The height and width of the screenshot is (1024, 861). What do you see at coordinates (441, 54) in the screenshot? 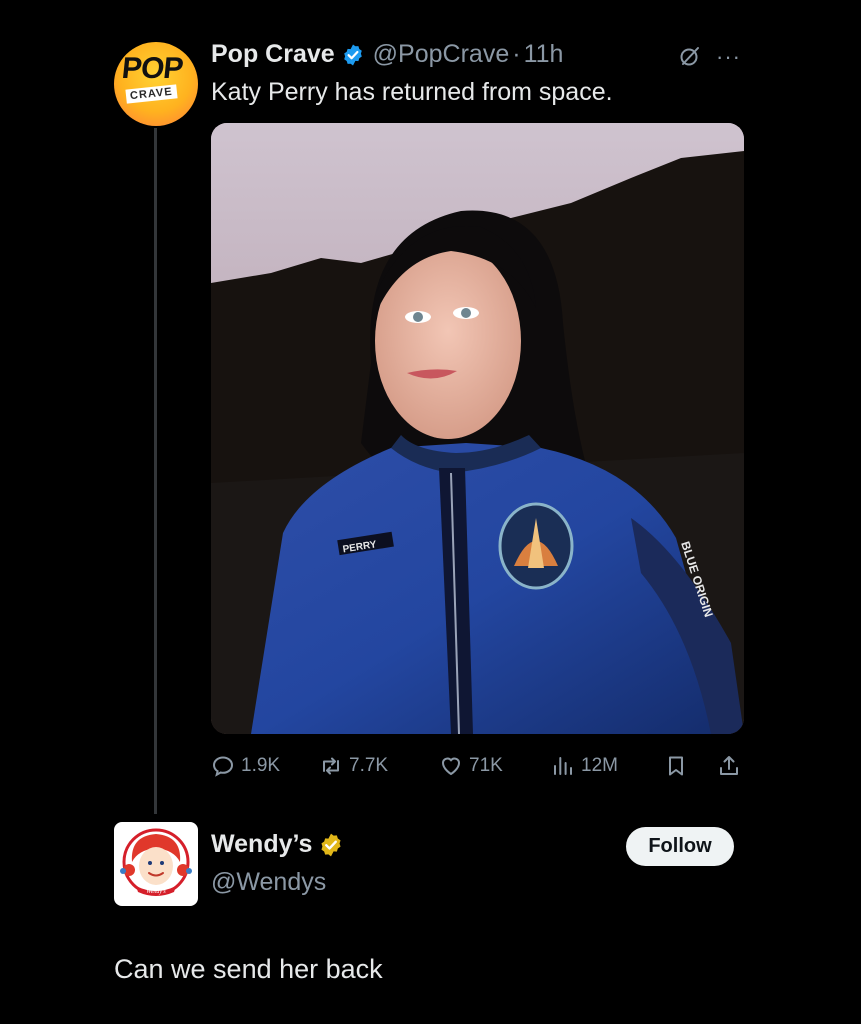
I see `handle: @PopCrave` at bounding box center [441, 54].